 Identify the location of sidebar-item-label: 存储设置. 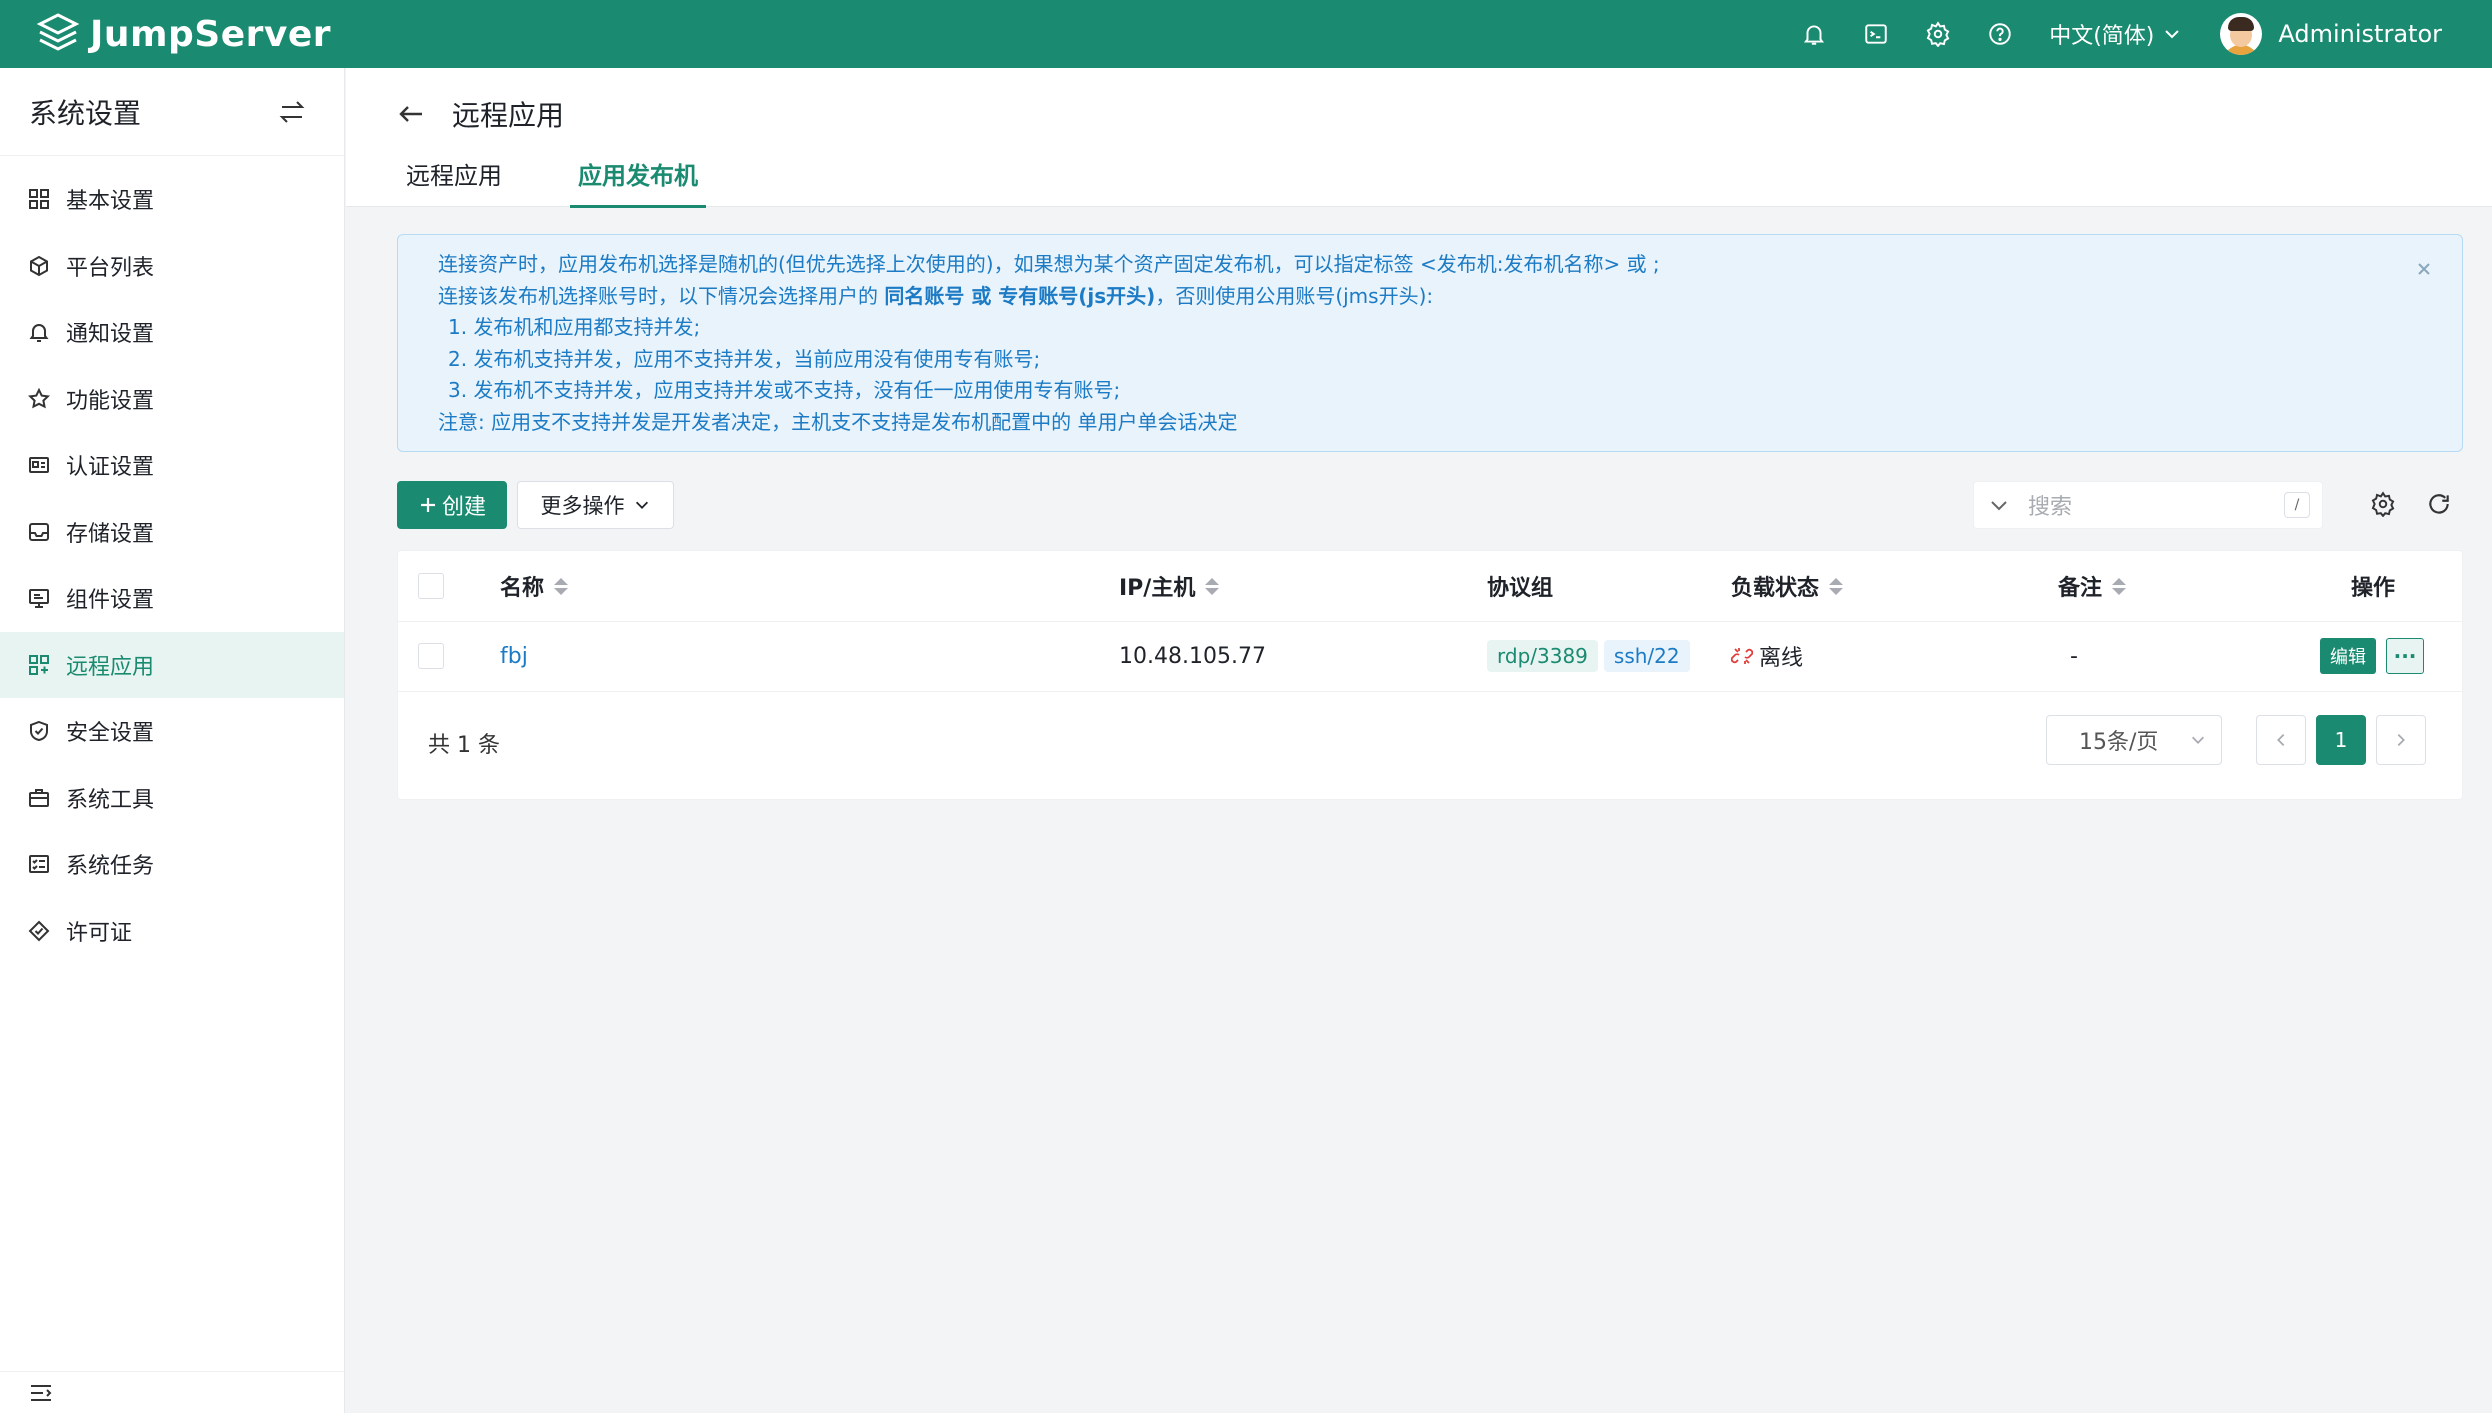
(110, 534).